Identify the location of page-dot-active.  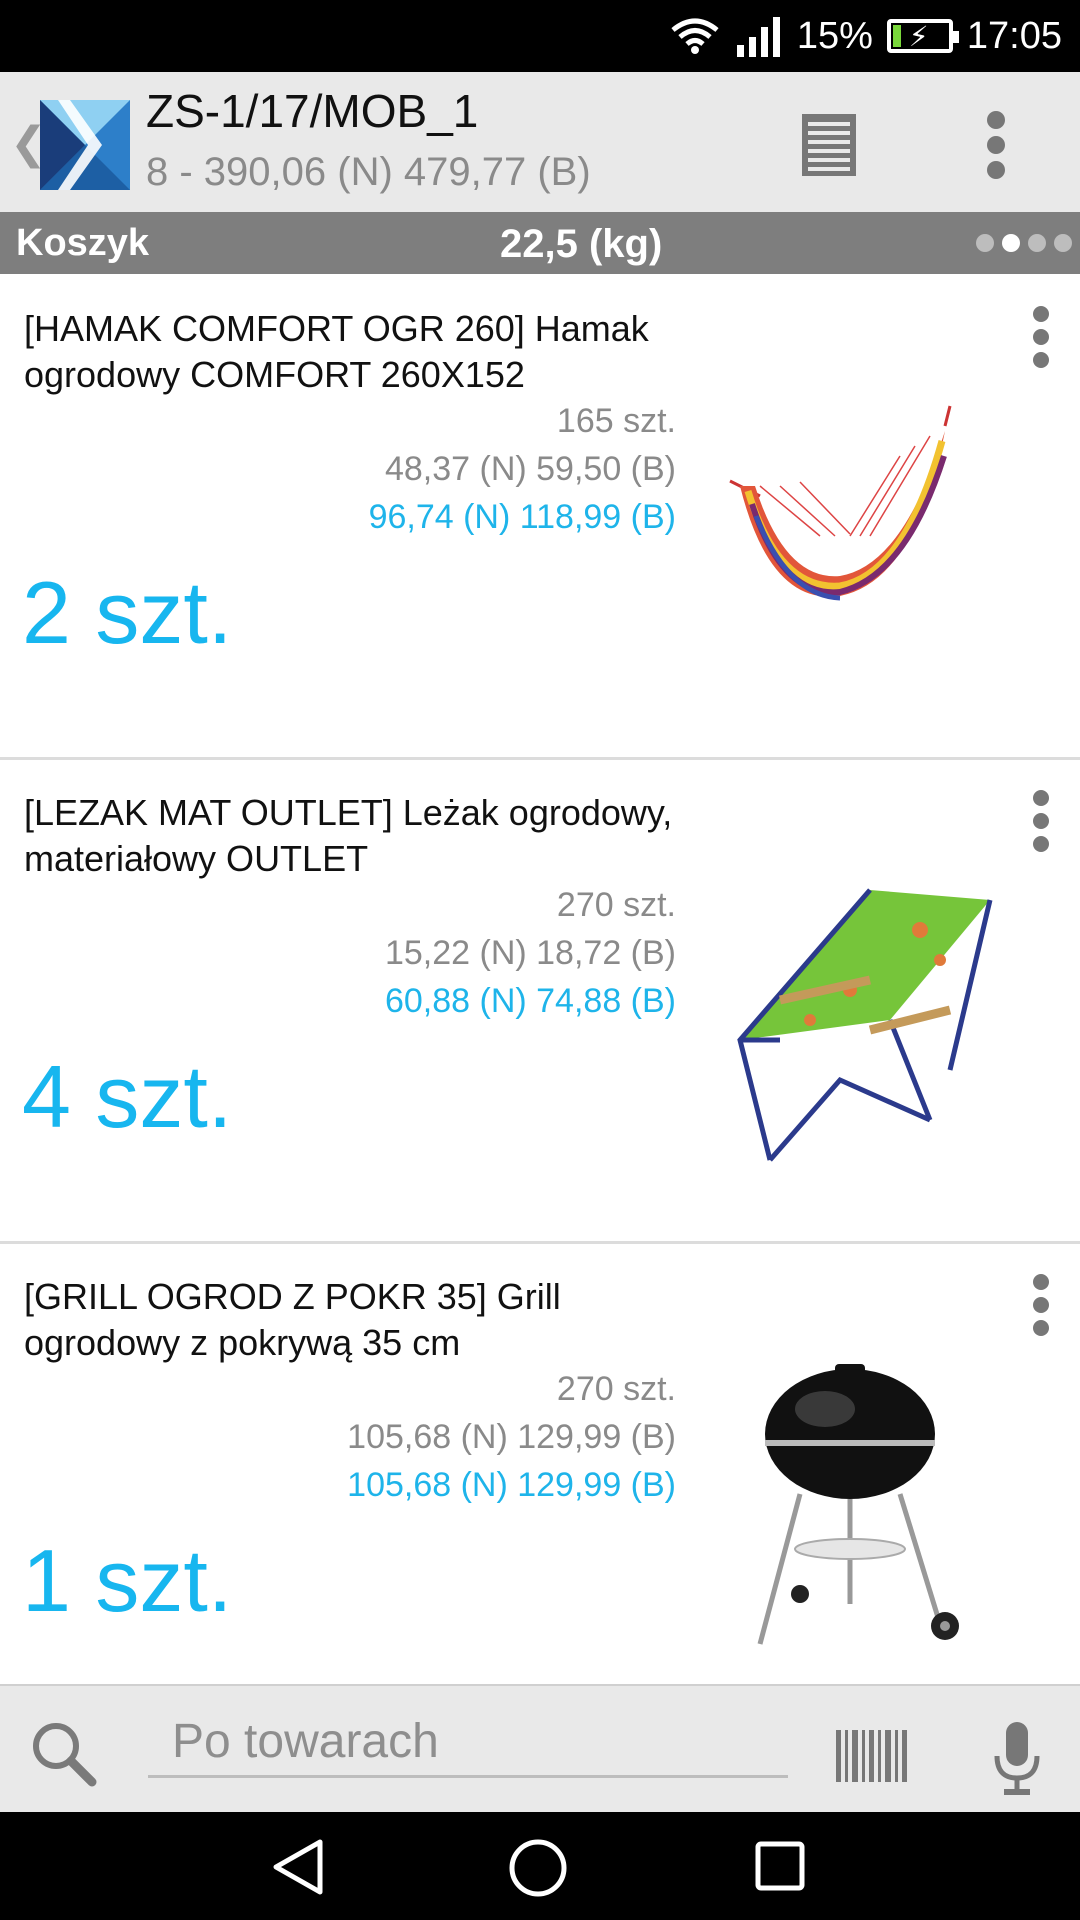
(1011, 243).